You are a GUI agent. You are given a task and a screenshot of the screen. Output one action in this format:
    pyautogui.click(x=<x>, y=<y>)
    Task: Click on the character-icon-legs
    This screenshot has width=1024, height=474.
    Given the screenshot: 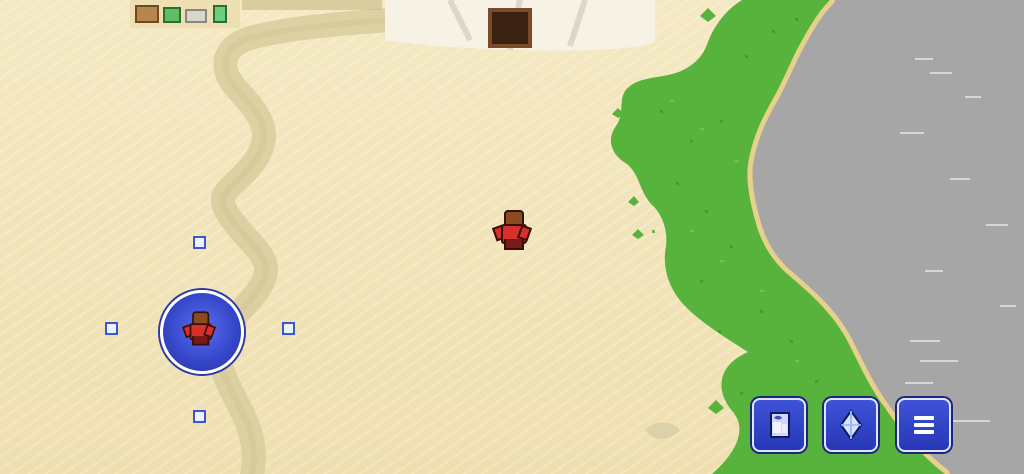 What is the action you would take?
    pyautogui.click(x=201, y=341)
    